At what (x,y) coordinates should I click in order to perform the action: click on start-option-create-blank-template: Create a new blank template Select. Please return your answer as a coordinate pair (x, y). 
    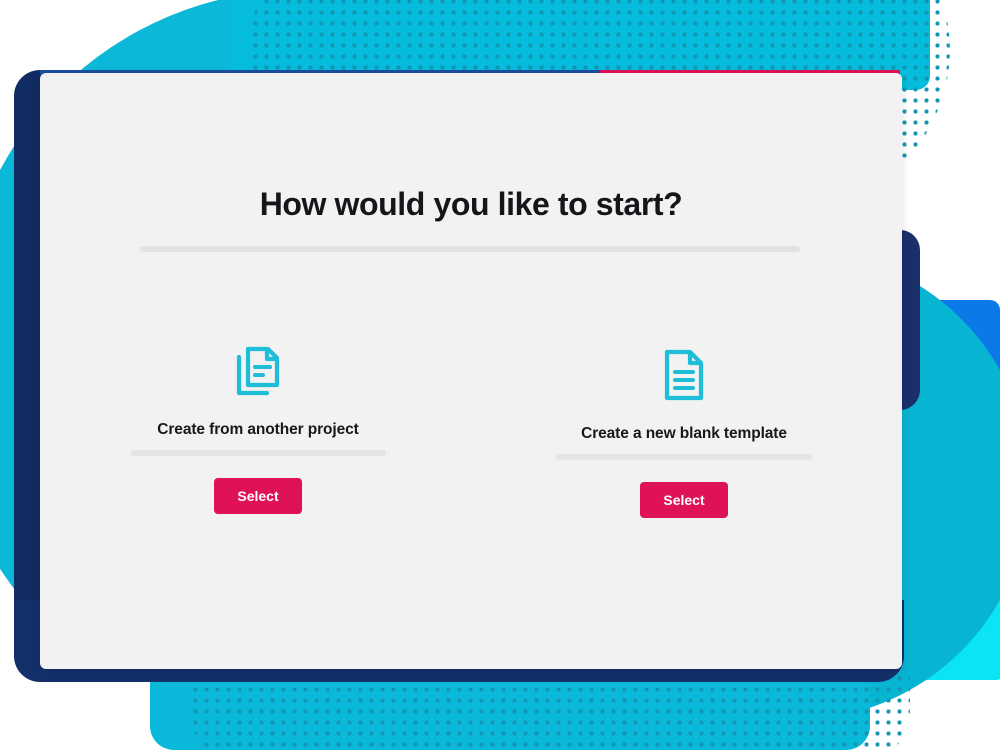
    Looking at the image, I should click on (684, 430).